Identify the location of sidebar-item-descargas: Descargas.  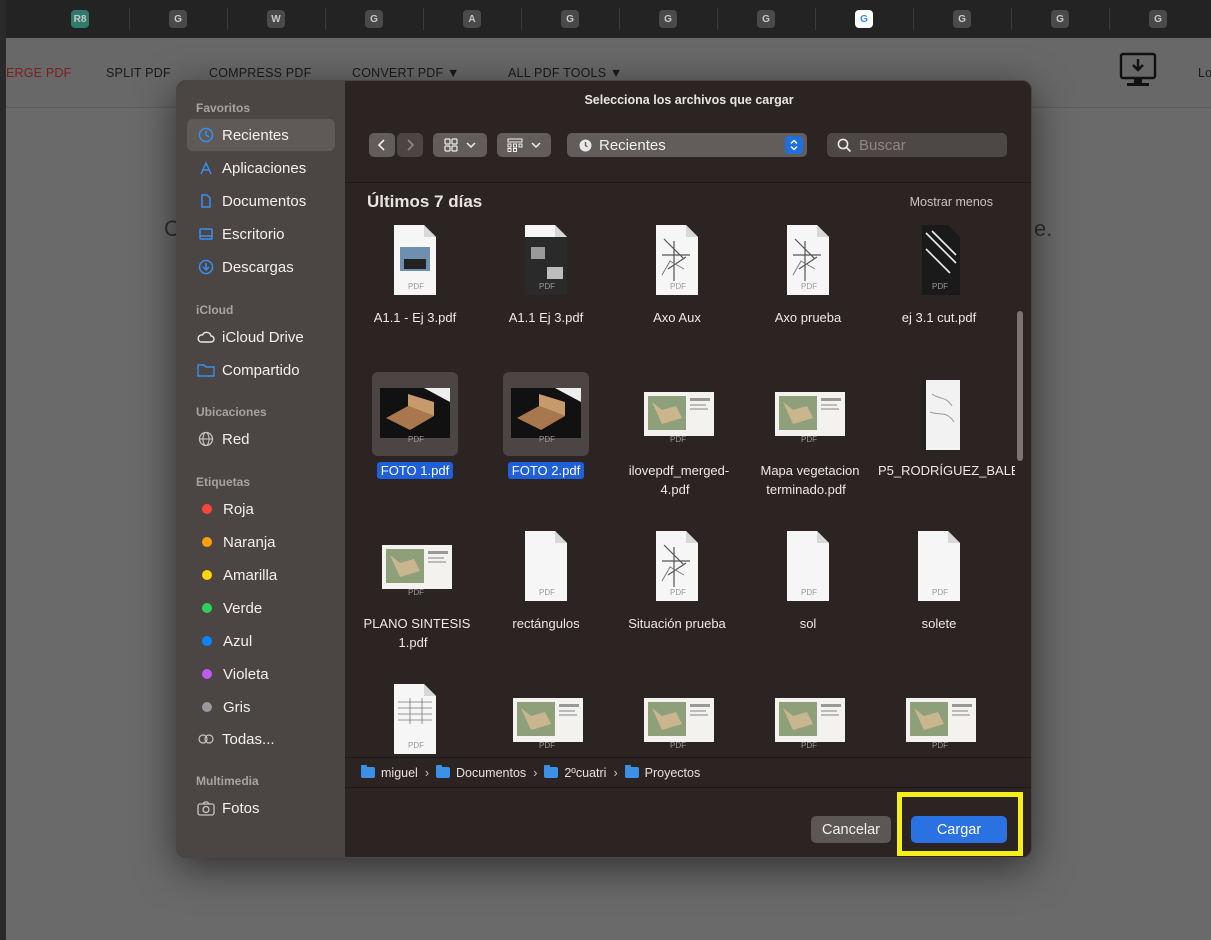
(261, 267).